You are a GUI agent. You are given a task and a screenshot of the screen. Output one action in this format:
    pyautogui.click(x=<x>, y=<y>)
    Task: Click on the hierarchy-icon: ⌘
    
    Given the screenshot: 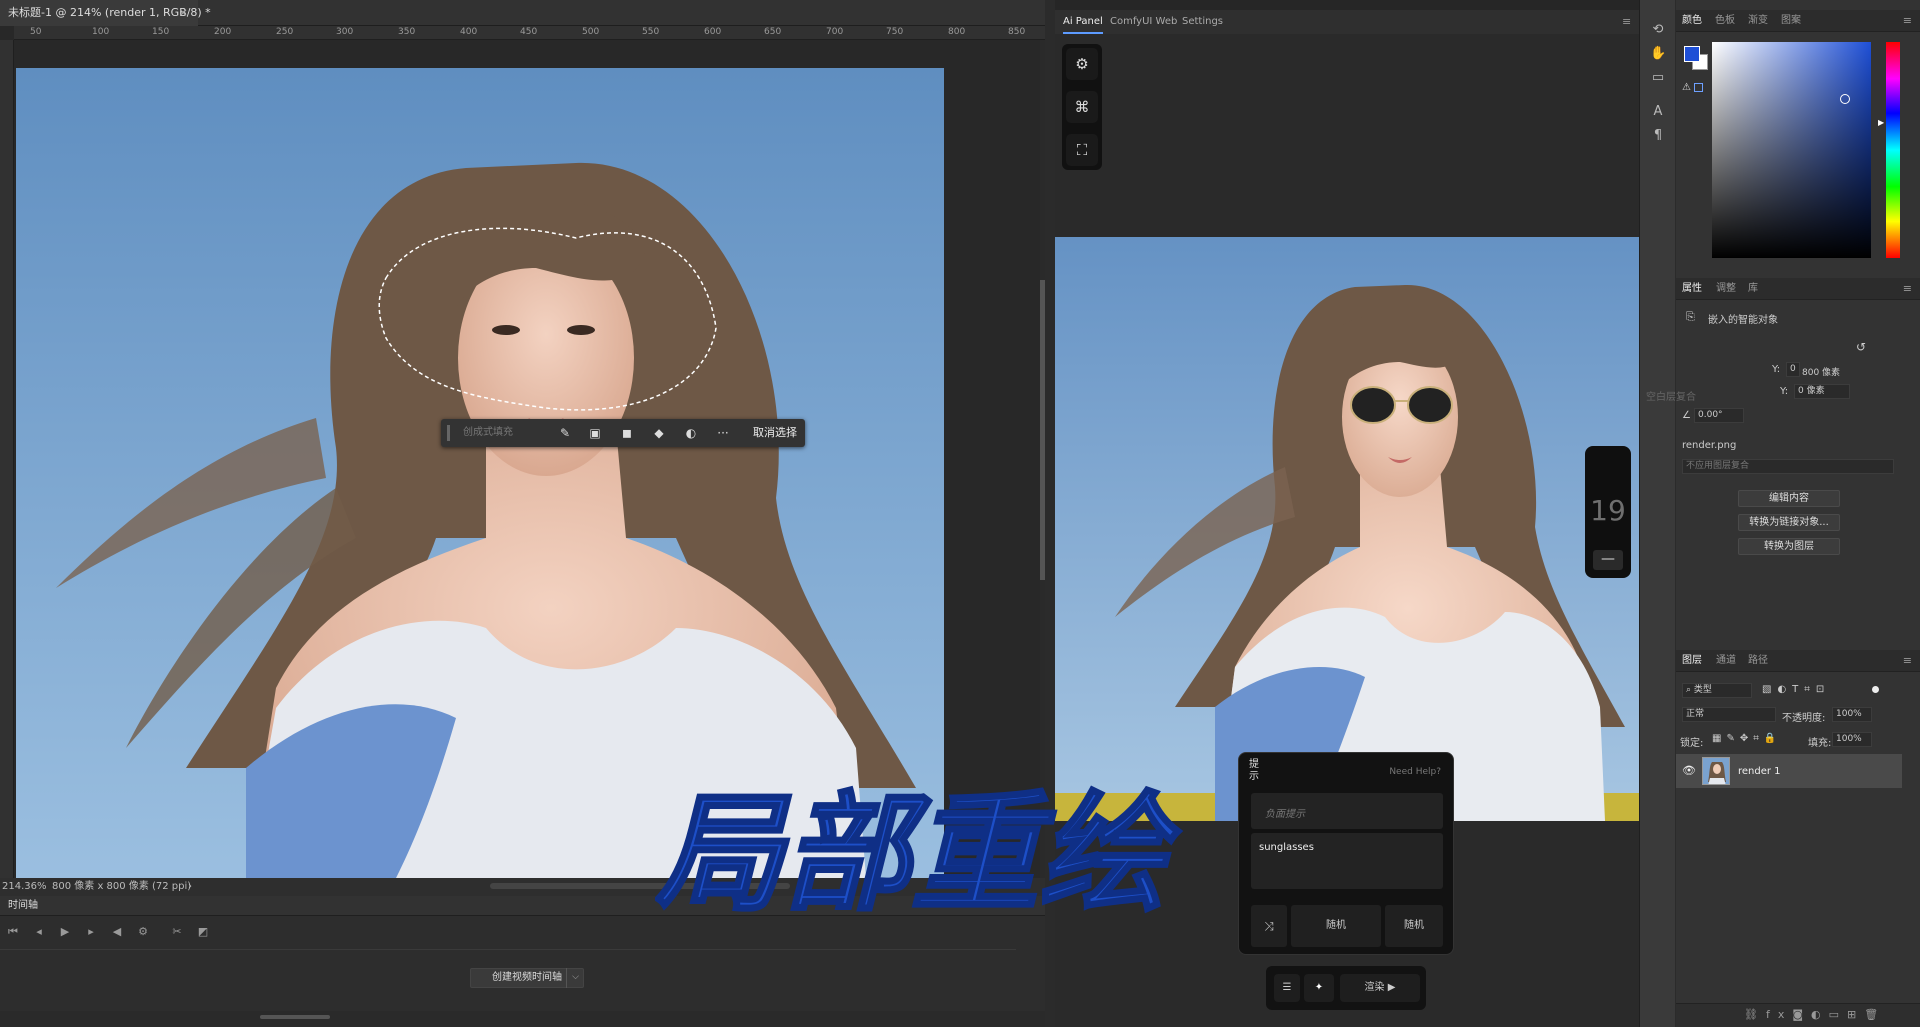 What is the action you would take?
    pyautogui.click(x=1082, y=107)
    